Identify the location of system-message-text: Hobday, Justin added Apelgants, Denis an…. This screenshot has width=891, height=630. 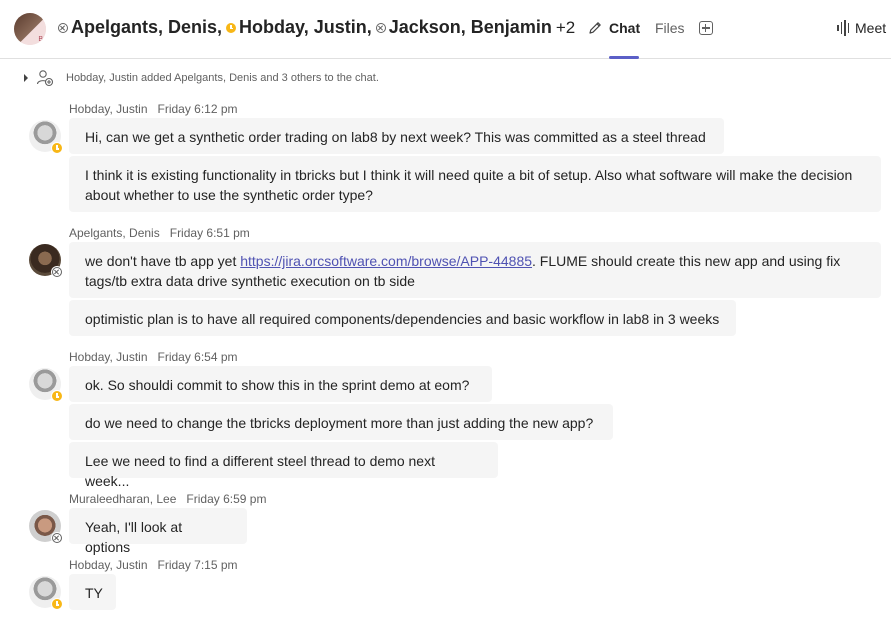
(222, 78).